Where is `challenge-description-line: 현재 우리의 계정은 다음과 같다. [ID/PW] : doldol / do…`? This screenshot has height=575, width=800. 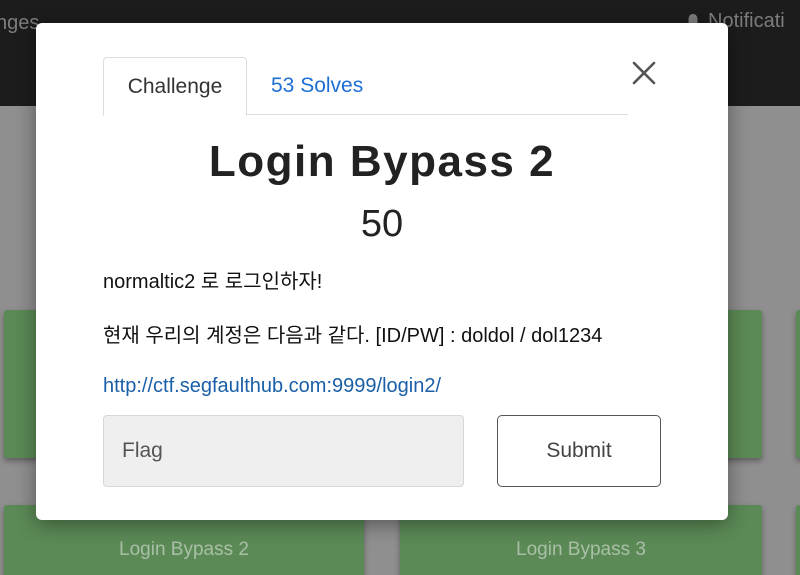
challenge-description-line: 현재 우리의 계정은 다음과 같다. [ID/PW] : doldol / do… is located at coordinates (353, 336).